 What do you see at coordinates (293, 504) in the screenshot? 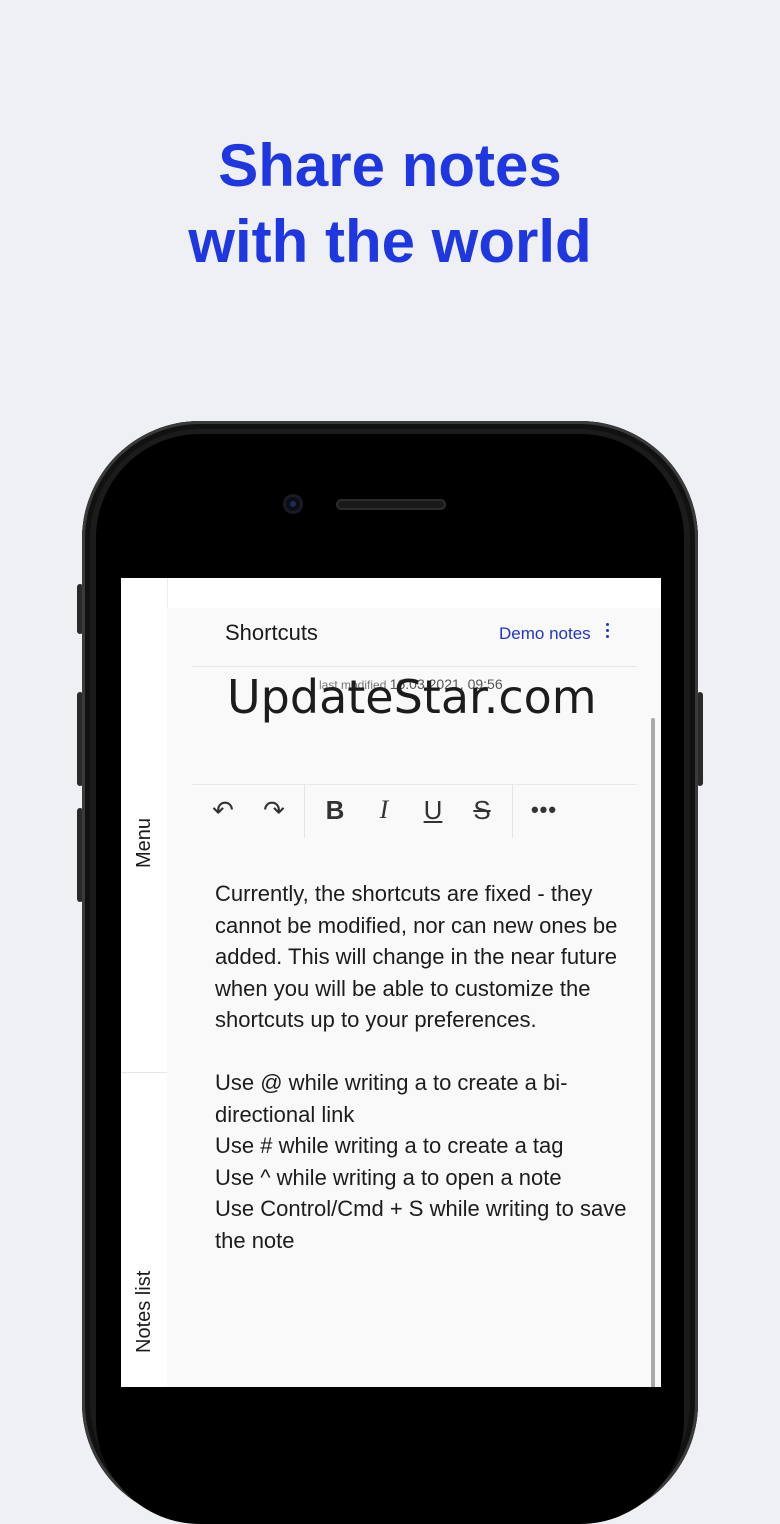
I see `camera-icon` at bounding box center [293, 504].